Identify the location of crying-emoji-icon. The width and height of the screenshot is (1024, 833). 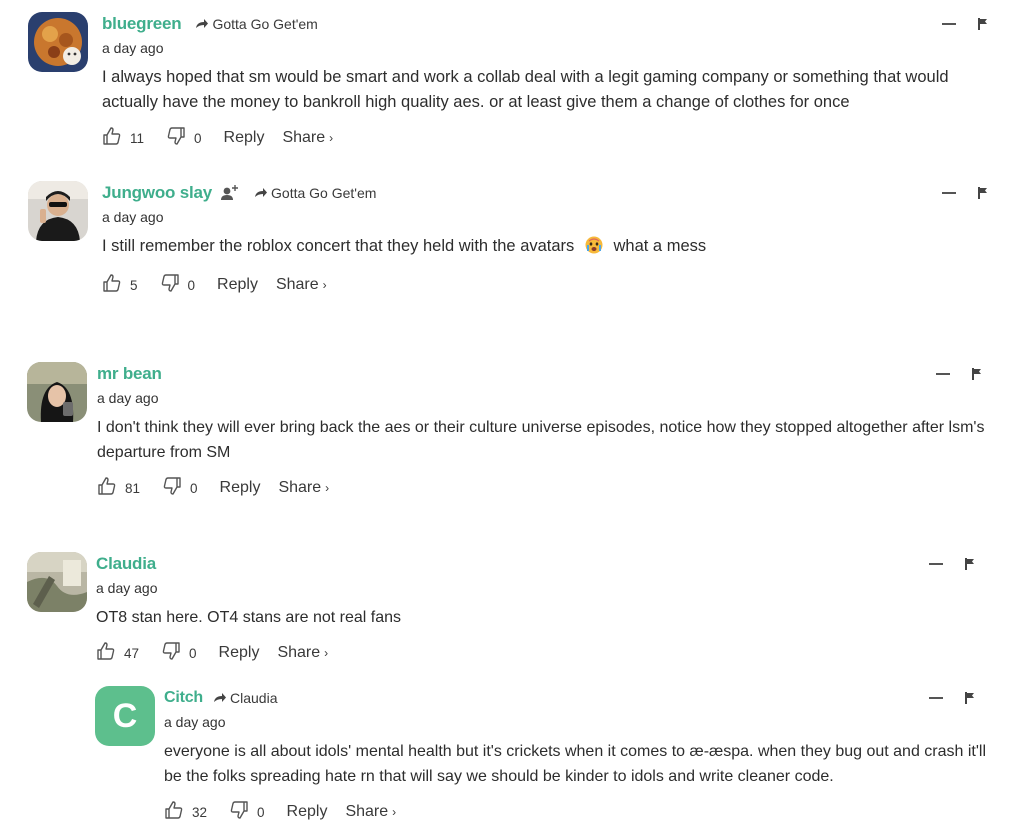
(594, 249).